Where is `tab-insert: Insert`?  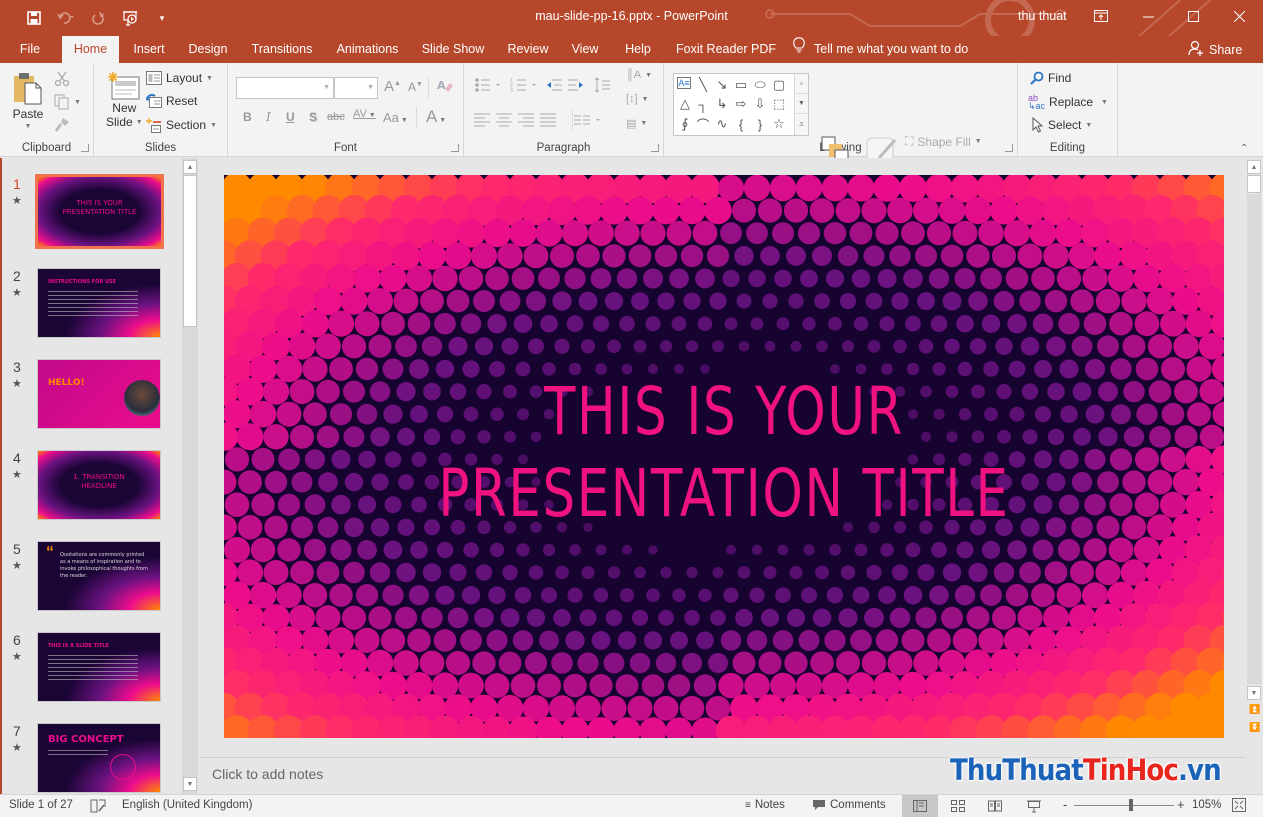
tab-insert: Insert is located at coordinates (149, 49).